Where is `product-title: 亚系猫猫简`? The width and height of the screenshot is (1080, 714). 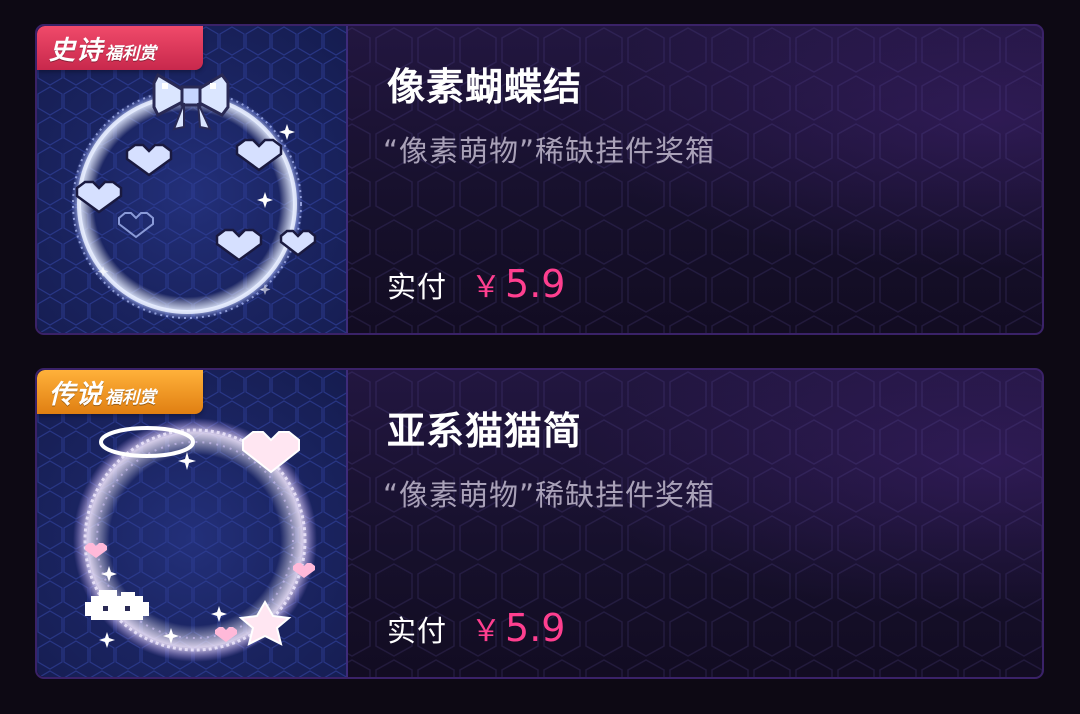 product-title: 亚系猫猫简 is located at coordinates (485, 431).